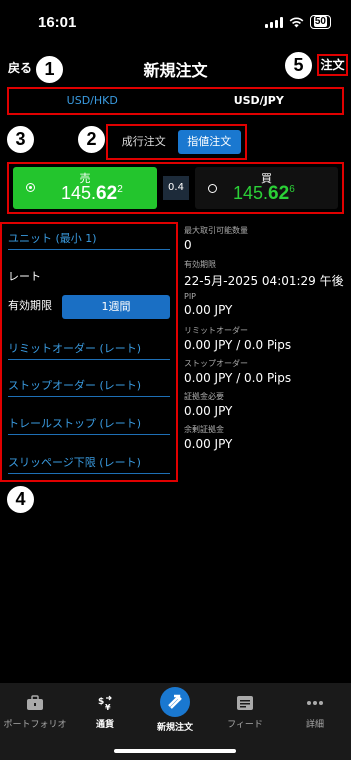 The width and height of the screenshot is (351, 760). I want to click on info-label: 有効期限, so click(200, 264).